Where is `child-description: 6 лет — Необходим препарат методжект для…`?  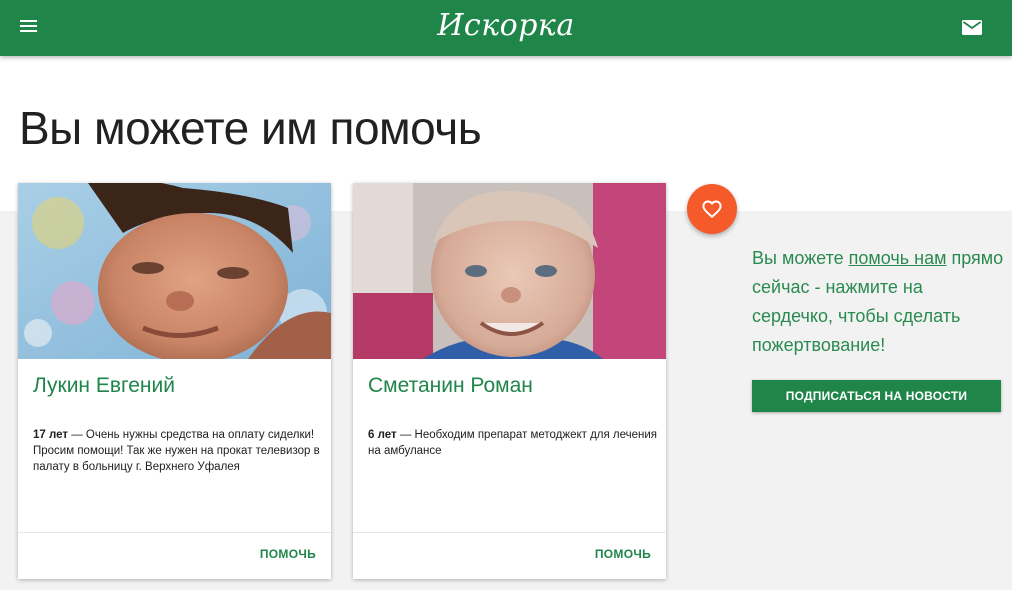
child-description: 6 лет — Необходим препарат методжект для… is located at coordinates (513, 443).